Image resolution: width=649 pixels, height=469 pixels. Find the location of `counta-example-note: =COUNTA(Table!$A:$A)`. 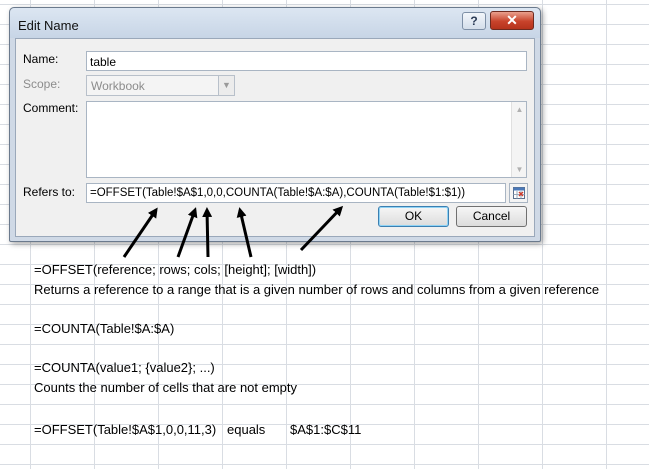

counta-example-note: =COUNTA(Table!$A:$A) is located at coordinates (104, 328).